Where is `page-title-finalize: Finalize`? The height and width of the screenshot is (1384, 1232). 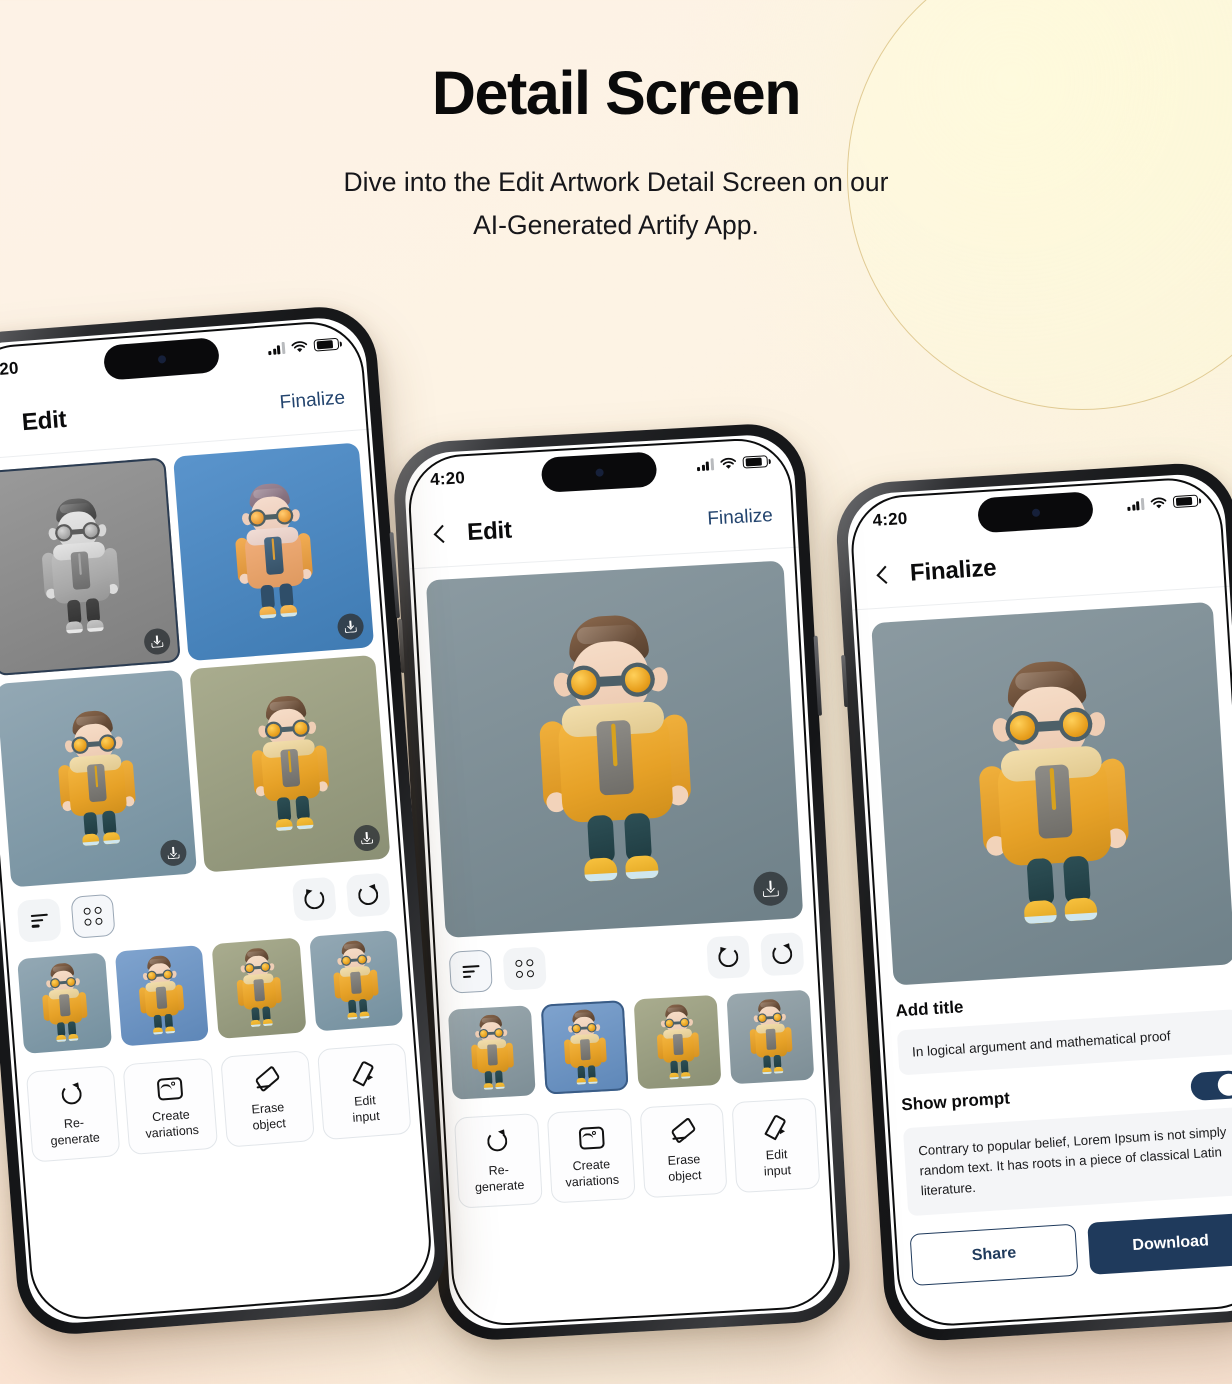 page-title-finalize: Finalize is located at coordinates (953, 570).